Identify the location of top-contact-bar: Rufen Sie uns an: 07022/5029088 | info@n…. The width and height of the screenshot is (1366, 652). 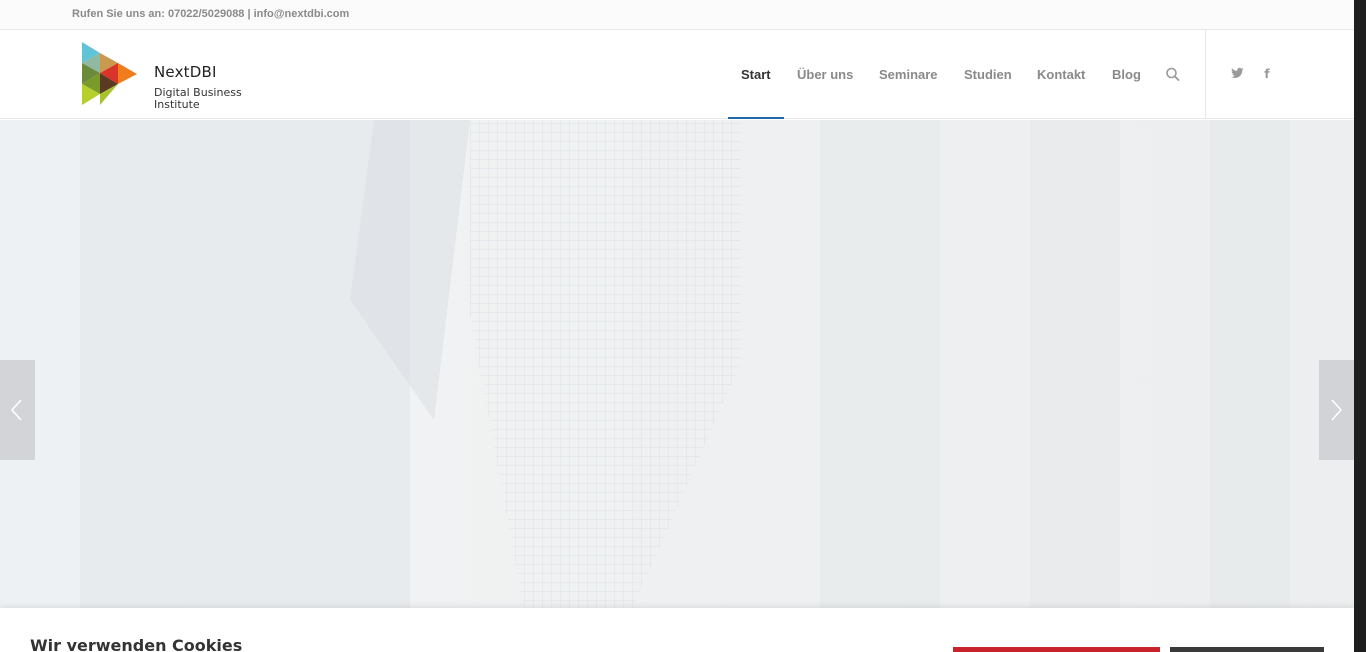
(677, 15).